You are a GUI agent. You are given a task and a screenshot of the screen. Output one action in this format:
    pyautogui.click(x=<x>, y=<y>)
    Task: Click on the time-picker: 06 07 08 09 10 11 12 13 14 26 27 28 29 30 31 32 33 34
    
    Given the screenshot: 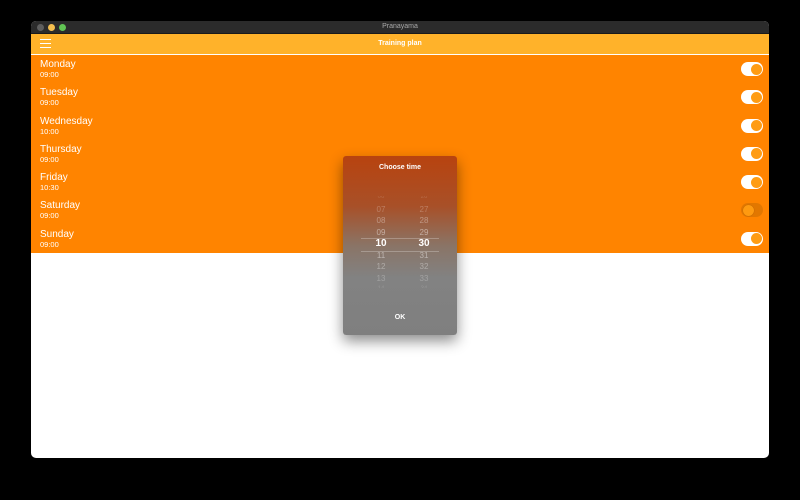 What is the action you would take?
    pyautogui.click(x=400, y=242)
    